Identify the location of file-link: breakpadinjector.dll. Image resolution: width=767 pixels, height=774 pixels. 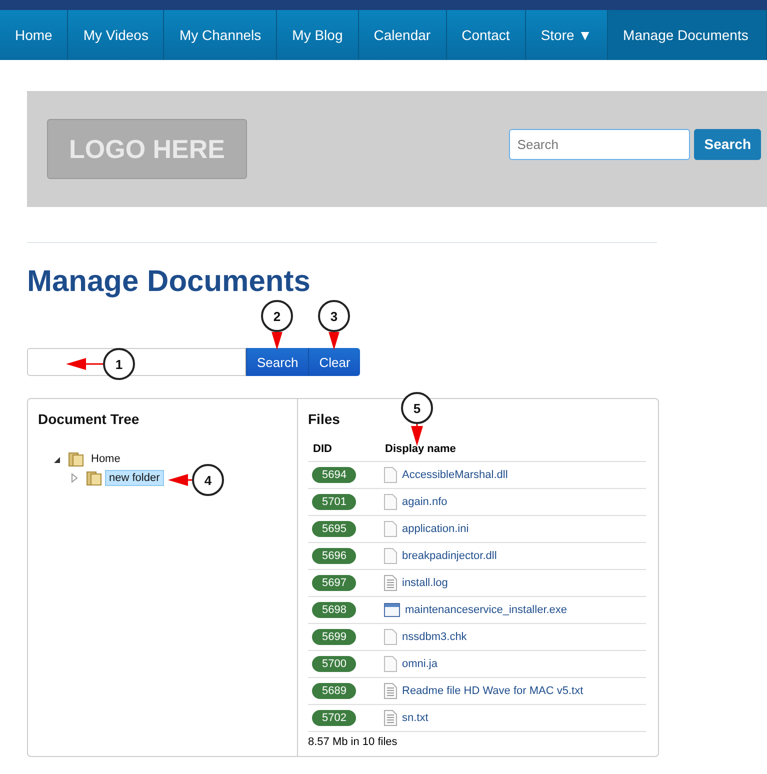
(449, 556).